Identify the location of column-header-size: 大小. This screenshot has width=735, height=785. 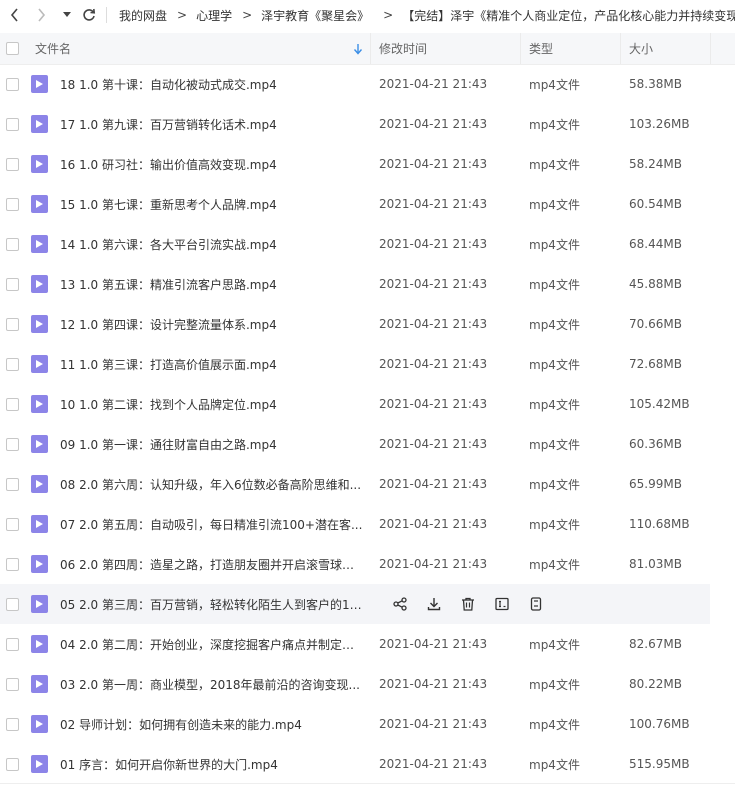
(641, 48).